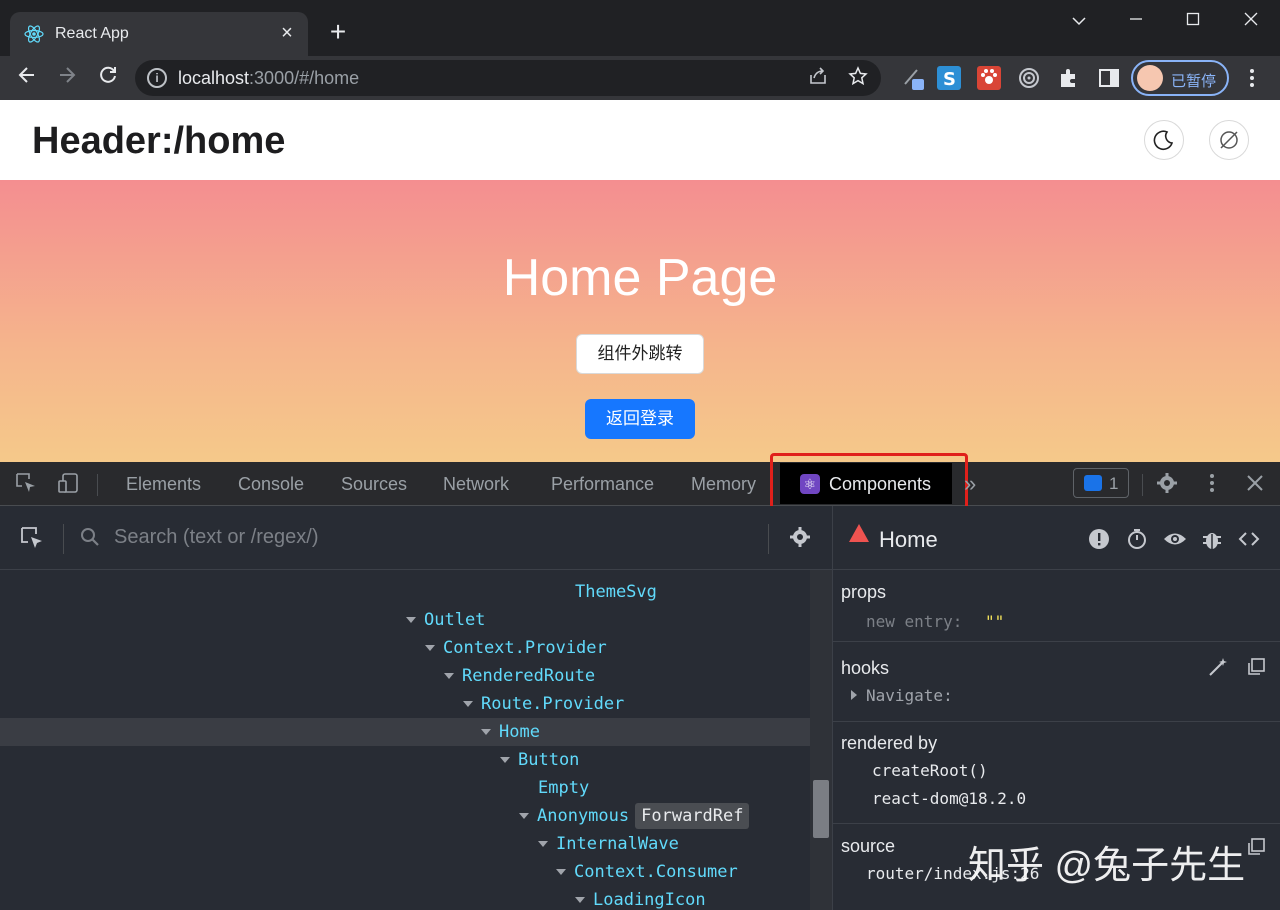 This screenshot has height=910, width=1280. Describe the element at coordinates (159, 141) in the screenshot. I see `header-title: Header:/home` at that location.